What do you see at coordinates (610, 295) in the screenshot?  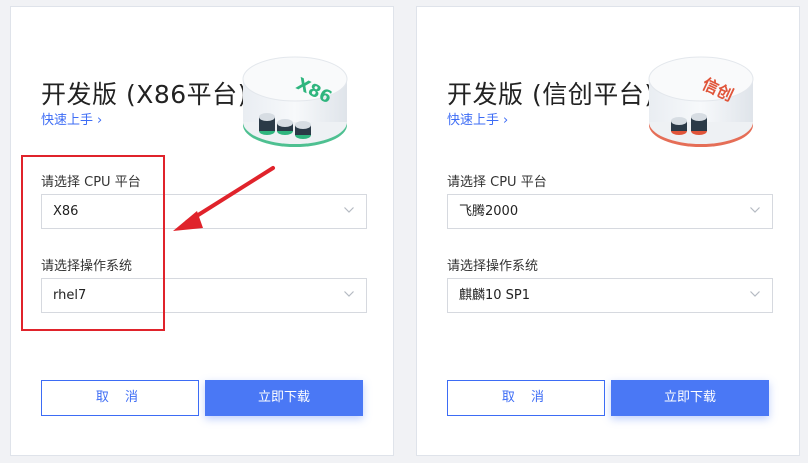 I see `os-select: 麒麟10 SP1` at bounding box center [610, 295].